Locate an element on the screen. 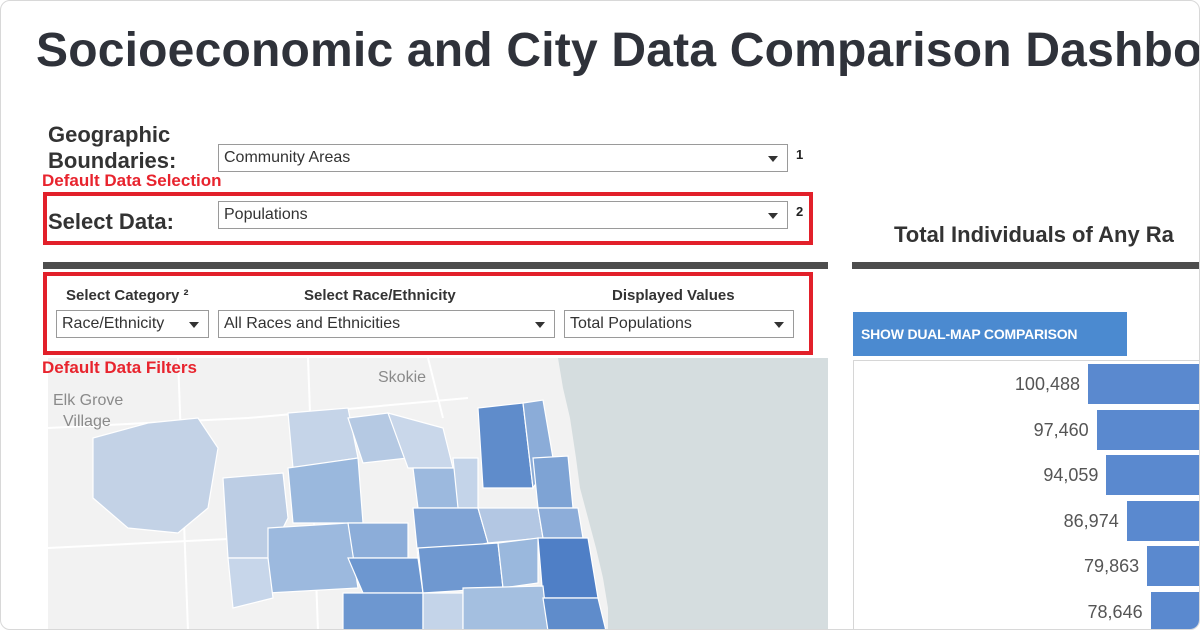 The height and width of the screenshot is (630, 1200). bar-value-label: 100,488 is located at coordinates (1047, 384).